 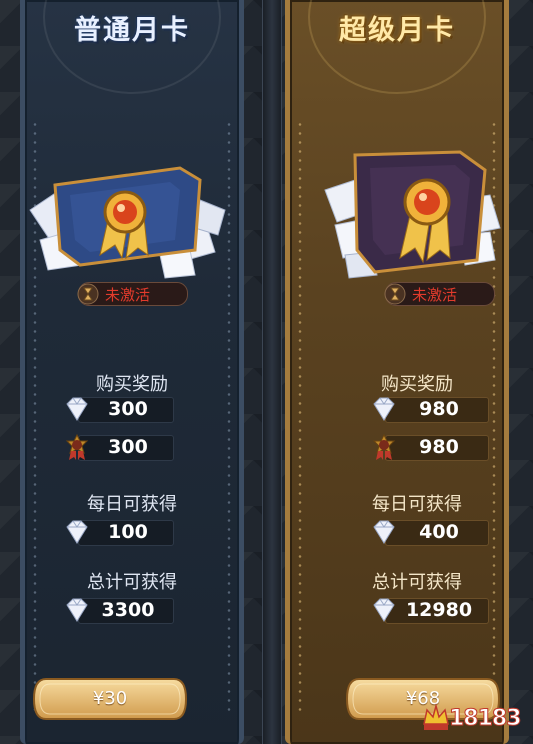 I want to click on daily-diamond-value: 100, so click(x=128, y=532).